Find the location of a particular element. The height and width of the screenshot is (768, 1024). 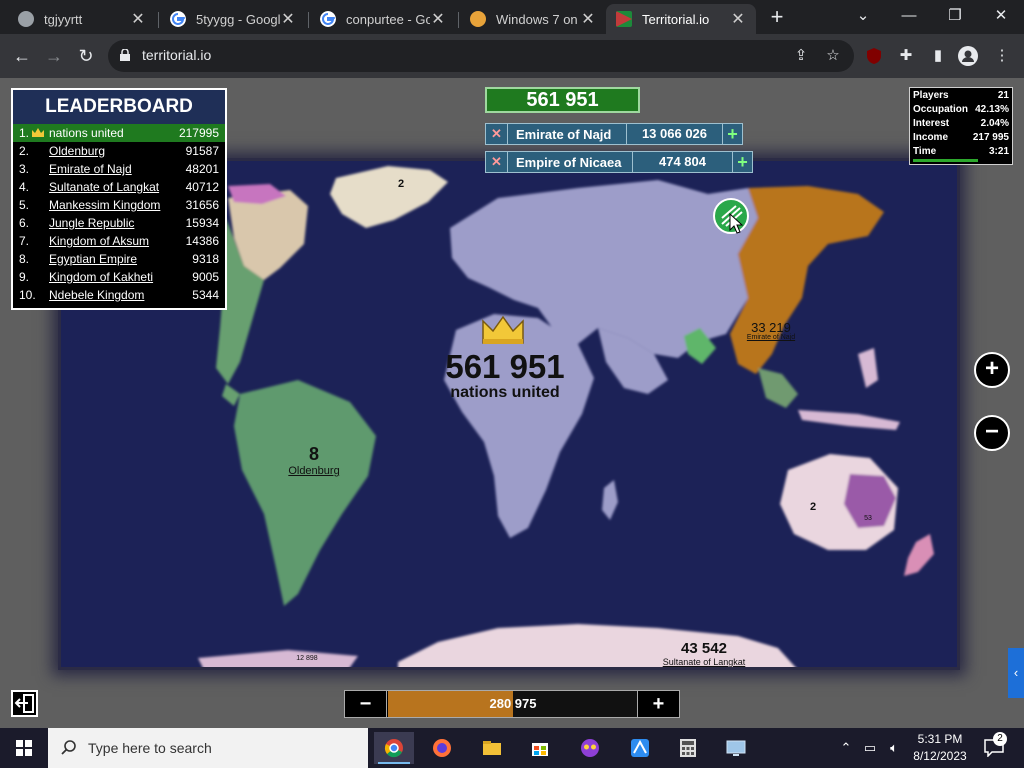

notifications-button: 2 is located at coordinates (994, 748).